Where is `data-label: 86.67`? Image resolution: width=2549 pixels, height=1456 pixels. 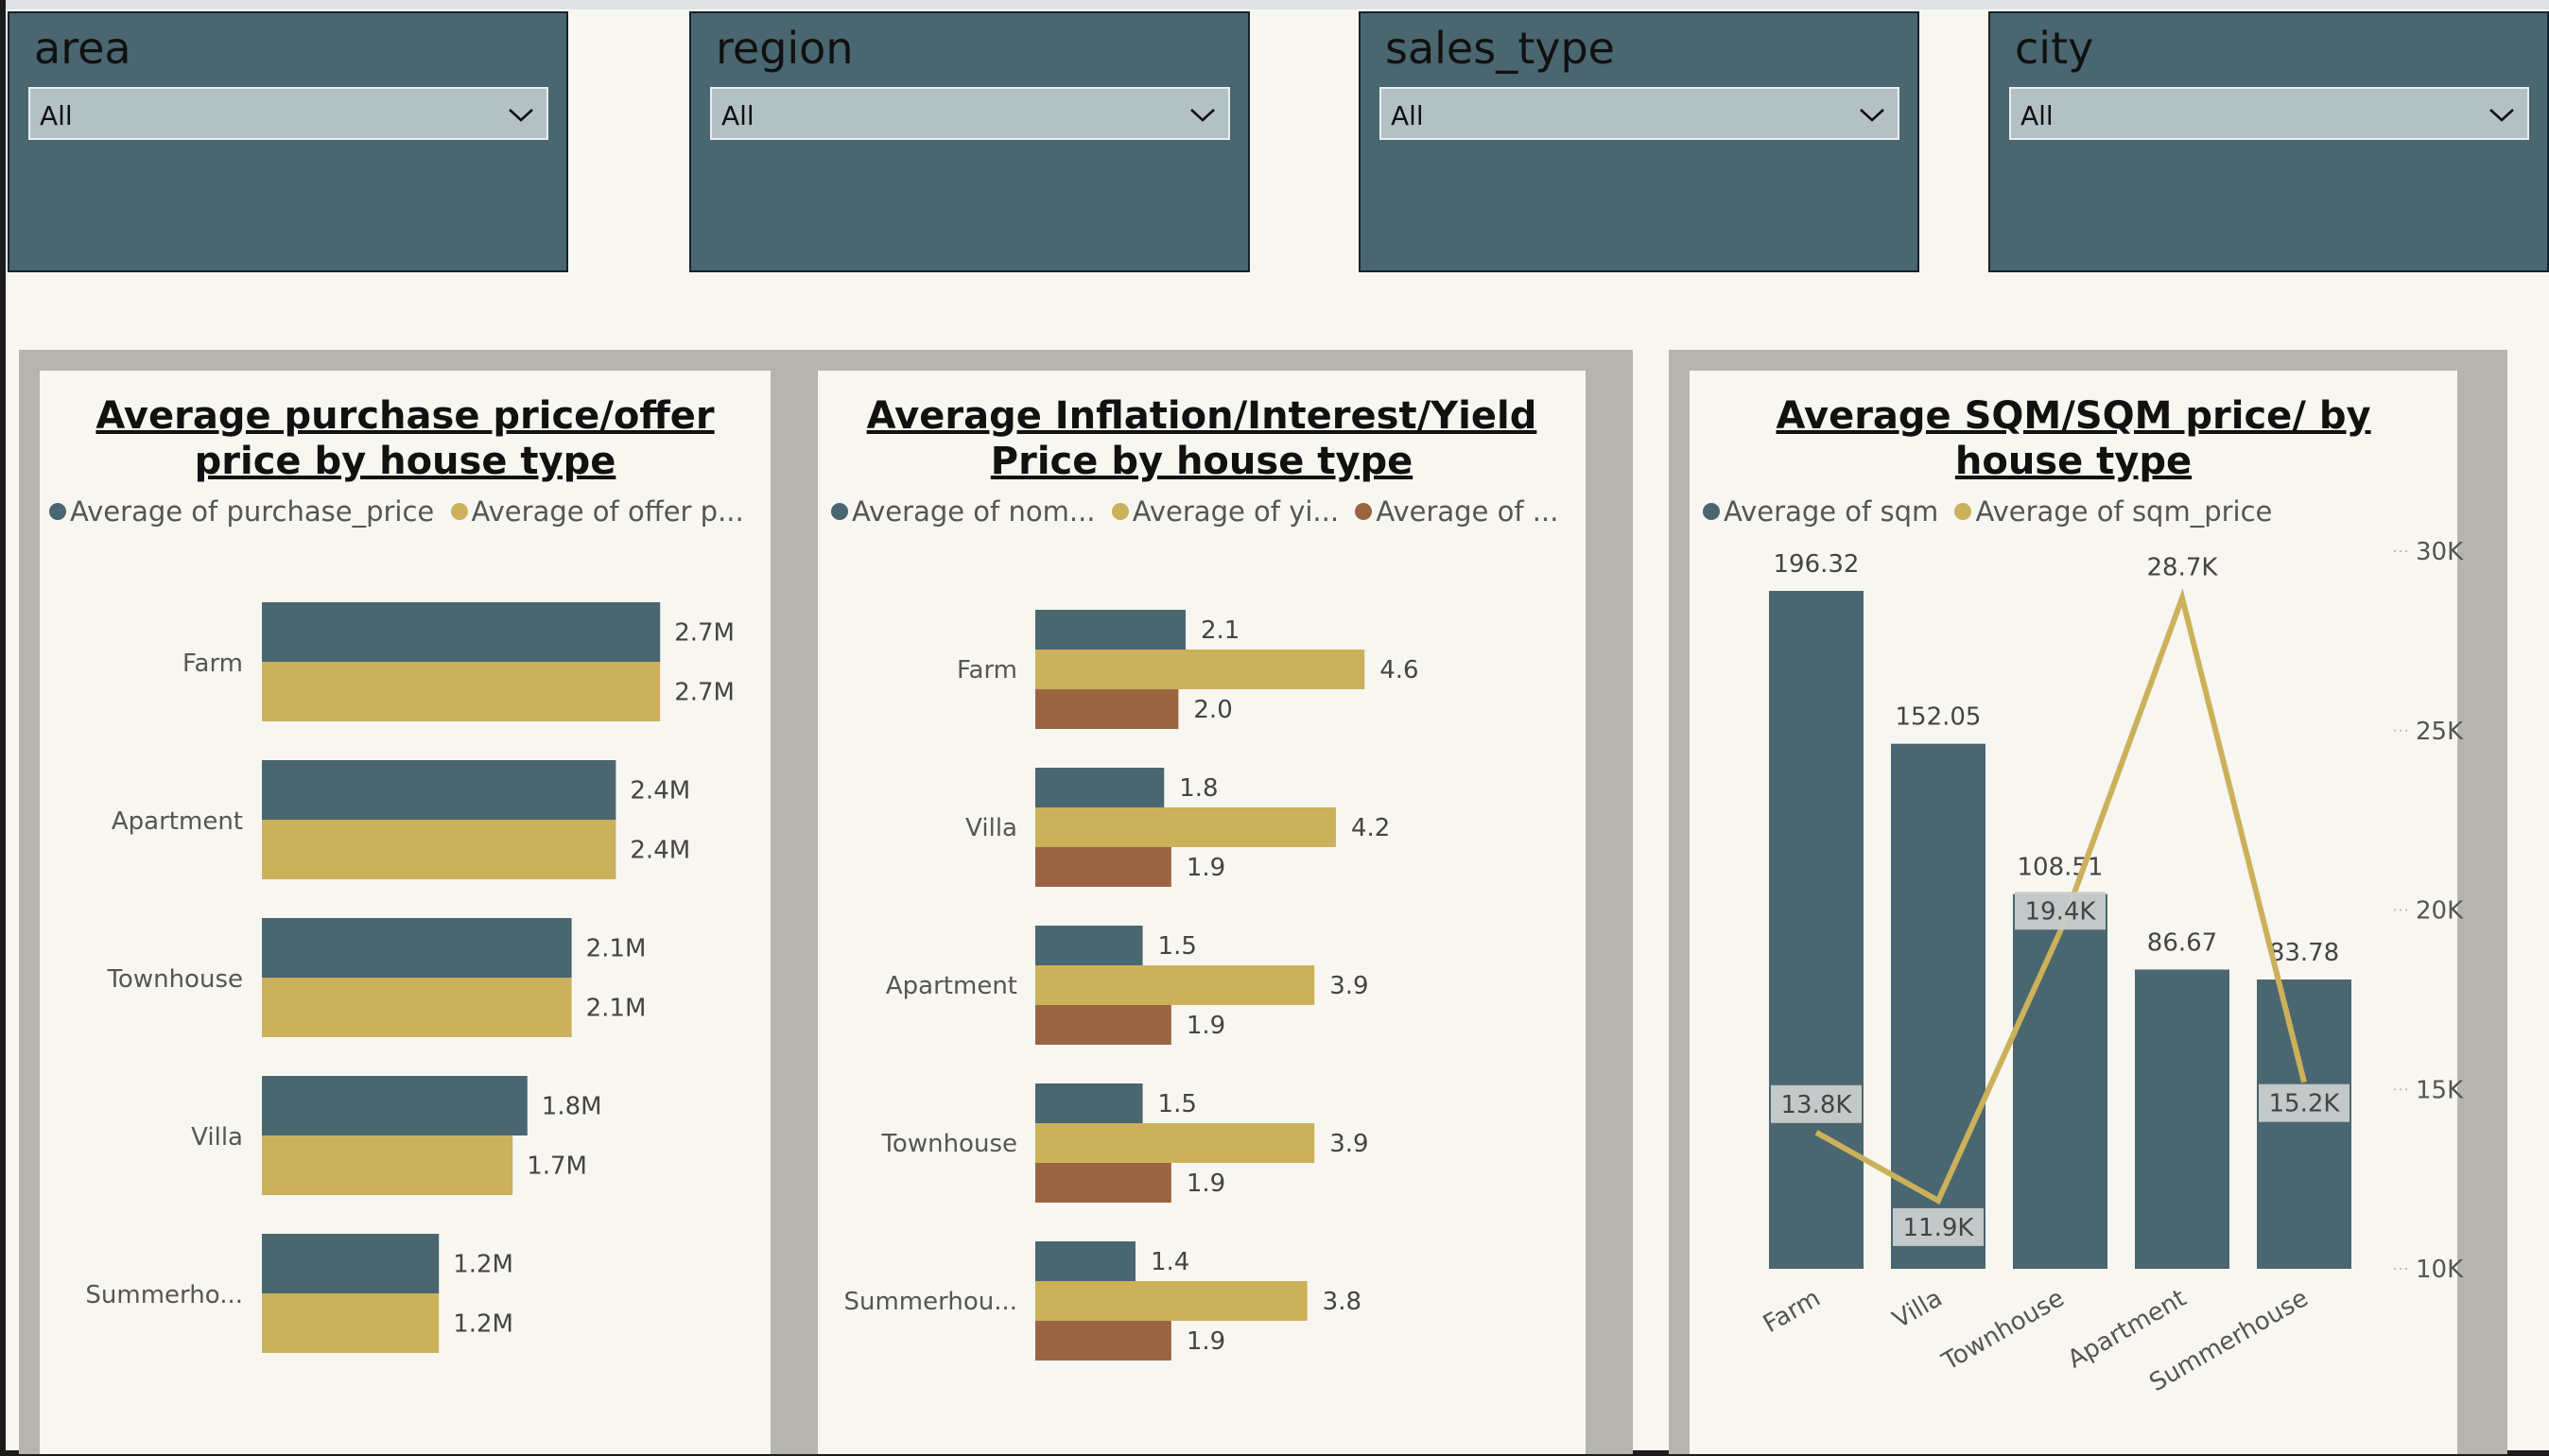
data-label: 86.67 is located at coordinates (2182, 942).